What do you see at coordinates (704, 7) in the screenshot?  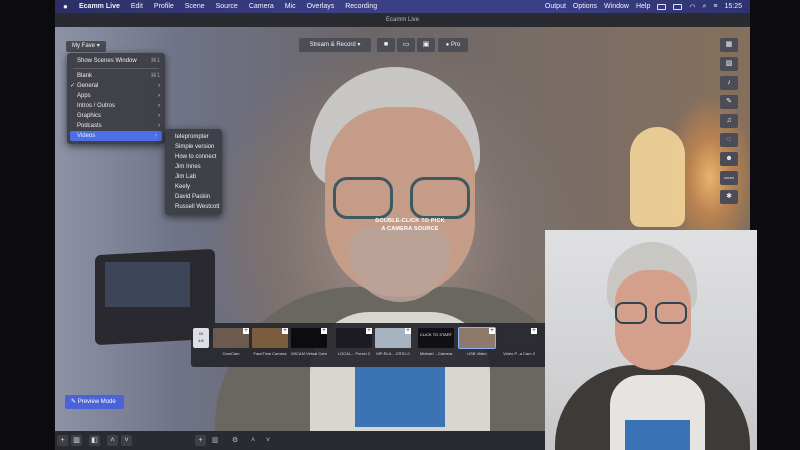 I see `search-icon: ⌕` at bounding box center [704, 7].